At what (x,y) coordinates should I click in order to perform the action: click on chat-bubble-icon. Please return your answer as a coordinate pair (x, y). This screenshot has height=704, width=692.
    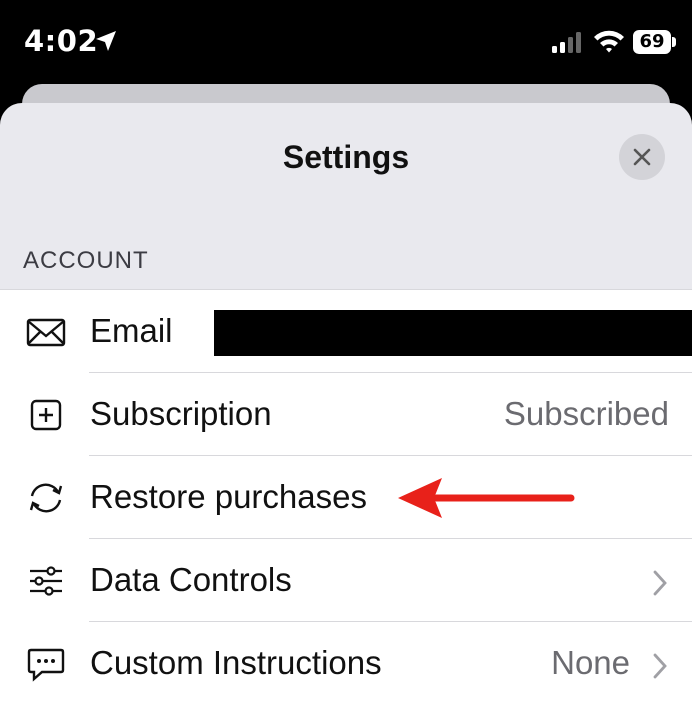
    Looking at the image, I should click on (46, 665).